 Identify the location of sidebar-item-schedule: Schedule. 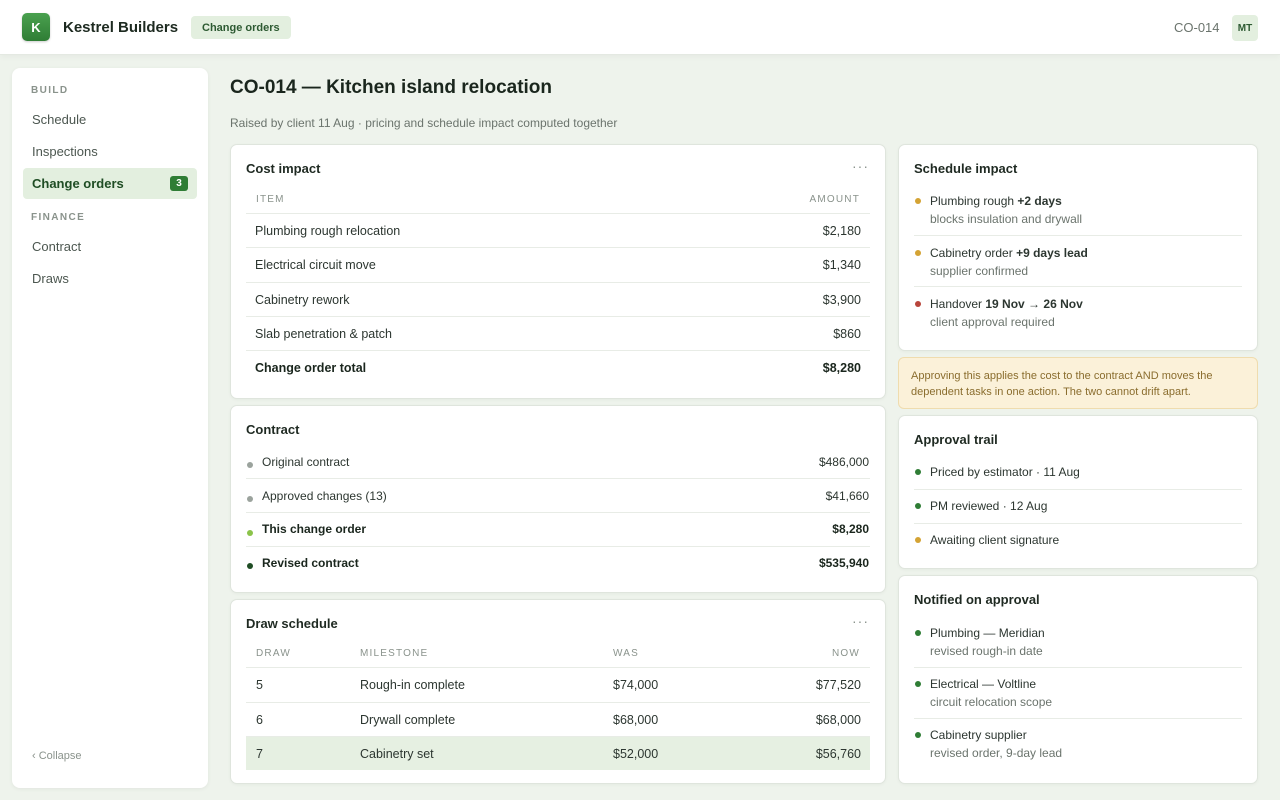
(110, 119).